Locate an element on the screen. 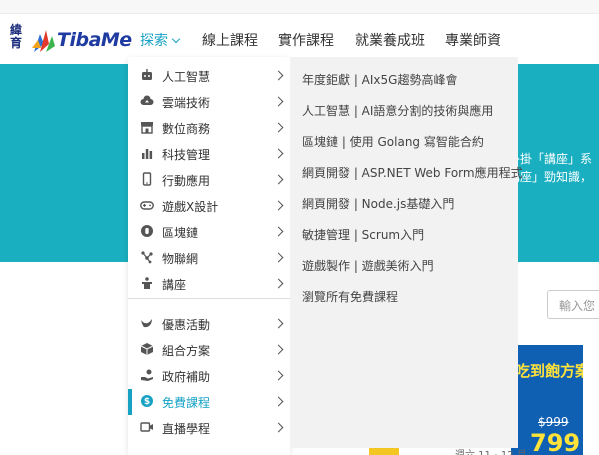 Image resolution: width=599 pixels, height=455 pixels. menu-item-subsidy: 政府補助 is located at coordinates (209, 376).